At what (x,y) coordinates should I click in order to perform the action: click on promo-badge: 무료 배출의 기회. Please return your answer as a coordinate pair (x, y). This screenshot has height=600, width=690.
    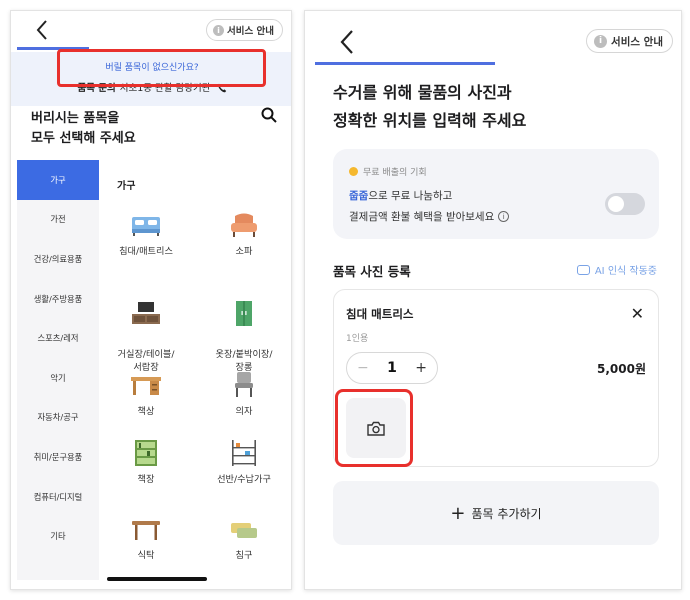
    Looking at the image, I should click on (388, 171).